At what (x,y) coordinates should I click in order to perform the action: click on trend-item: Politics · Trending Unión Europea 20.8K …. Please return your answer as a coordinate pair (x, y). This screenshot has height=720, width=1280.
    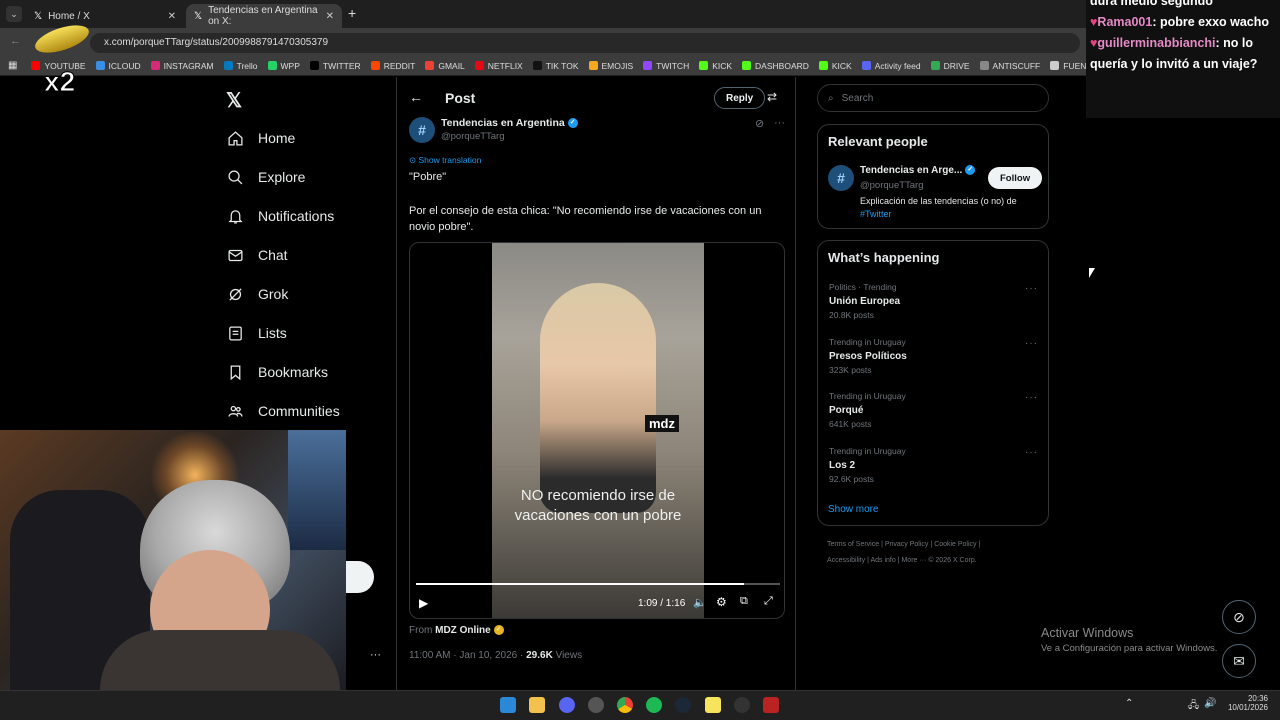
    Looking at the image, I should click on (864, 301).